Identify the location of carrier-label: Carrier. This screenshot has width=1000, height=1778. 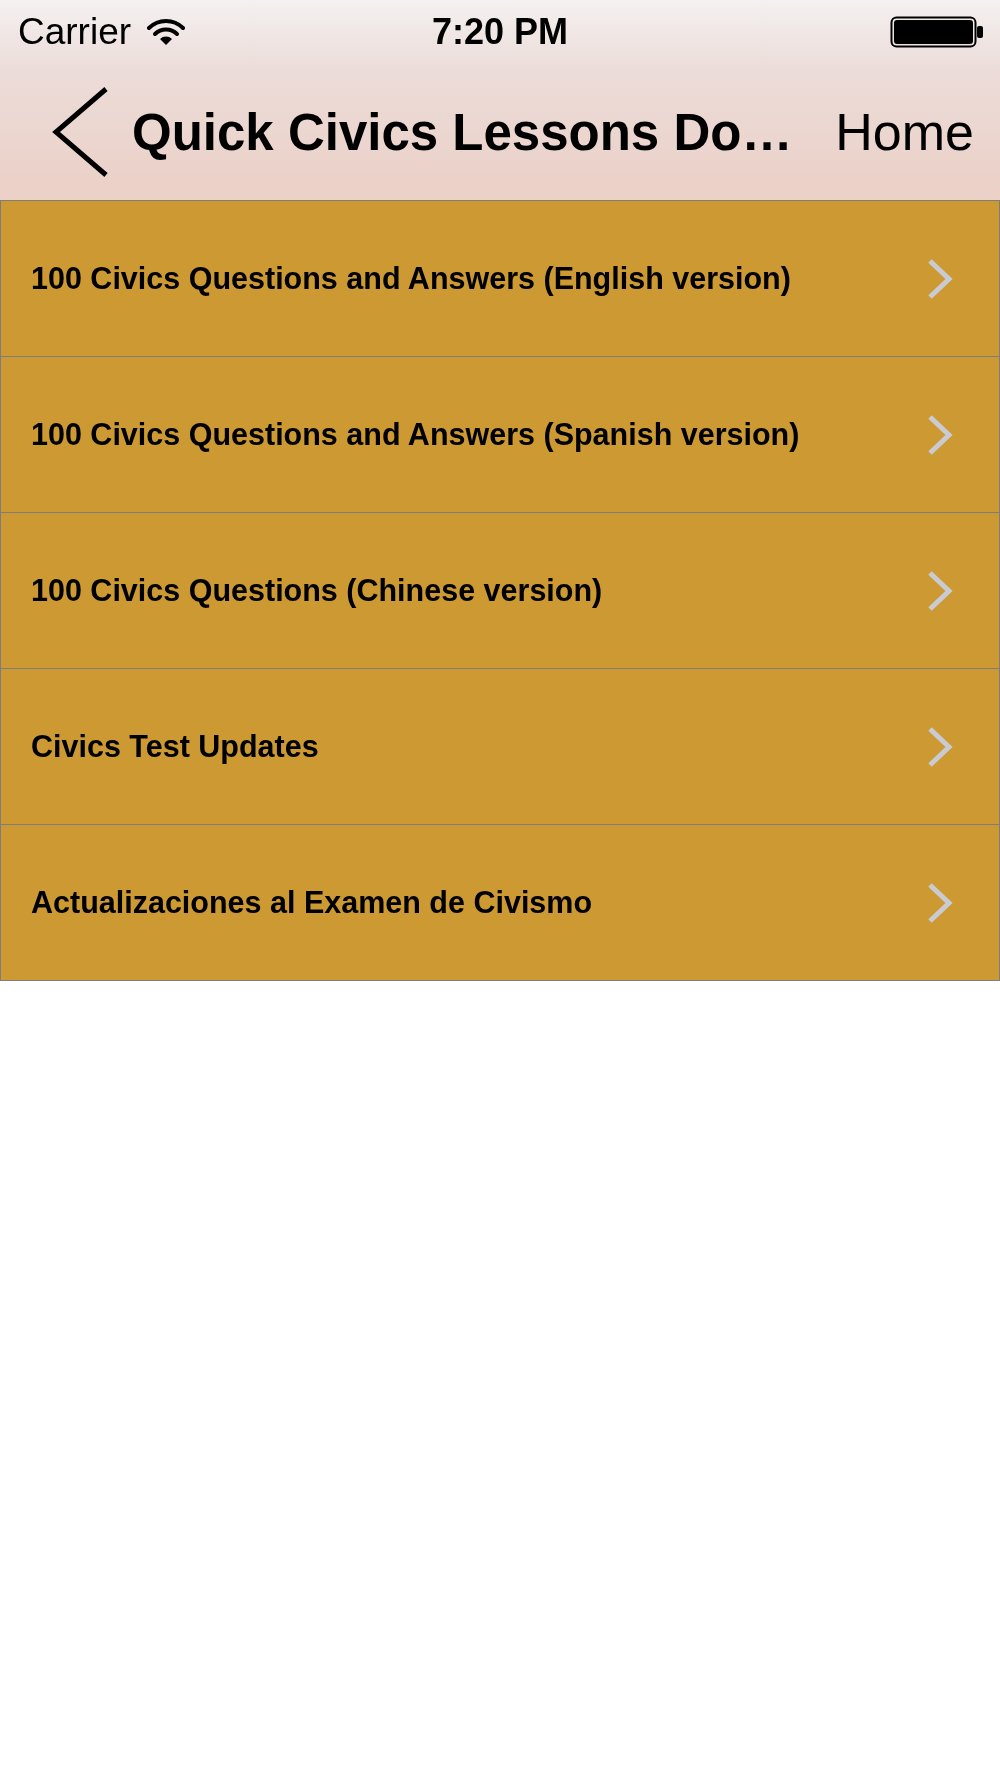
(75, 32).